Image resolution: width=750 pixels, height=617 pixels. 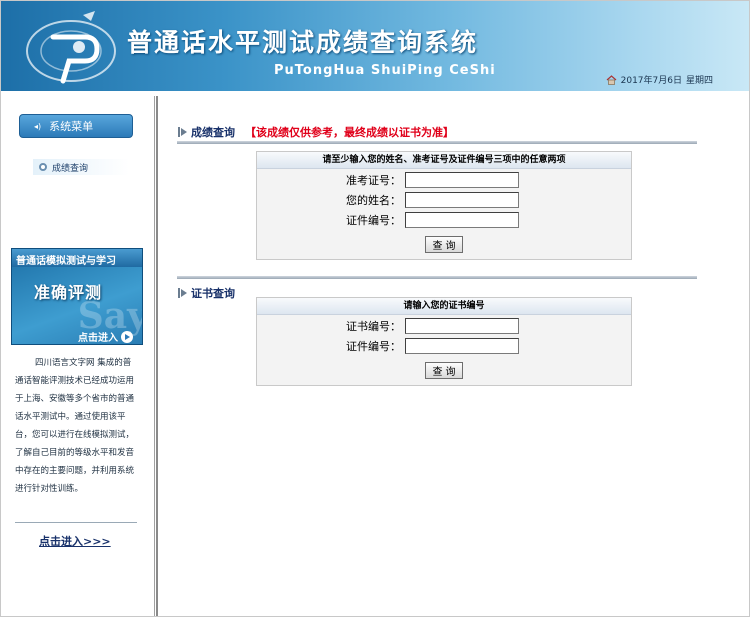 What do you see at coordinates (373, 346) in the screenshot?
I see `cert-id-number-label: 证件编号：` at bounding box center [373, 346].